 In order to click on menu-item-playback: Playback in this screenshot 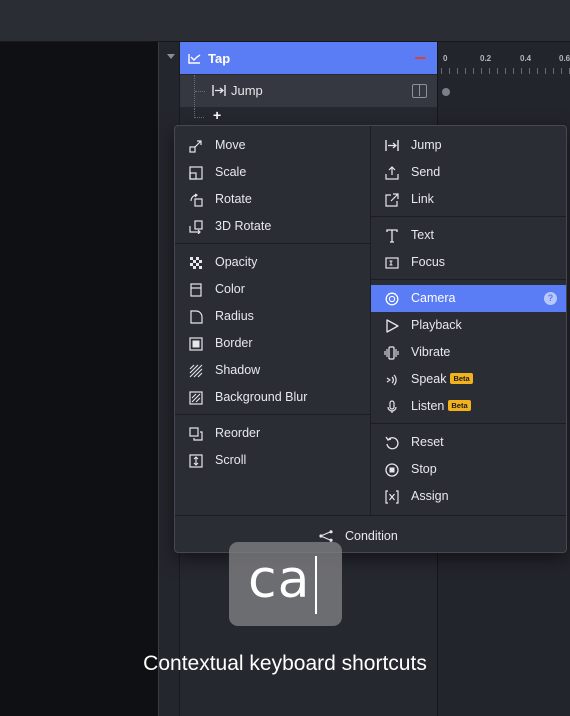, I will do `click(468, 325)`.